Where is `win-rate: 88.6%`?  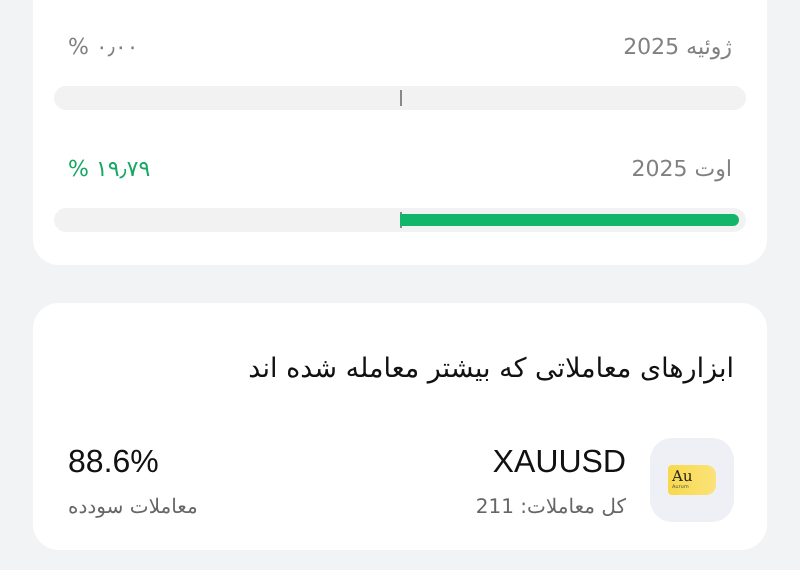
win-rate: 88.6% is located at coordinates (114, 461).